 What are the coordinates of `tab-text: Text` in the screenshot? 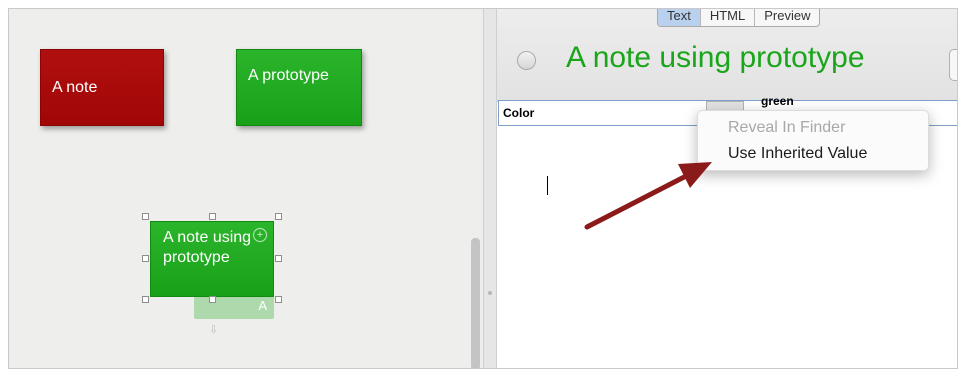 It's located at (679, 17).